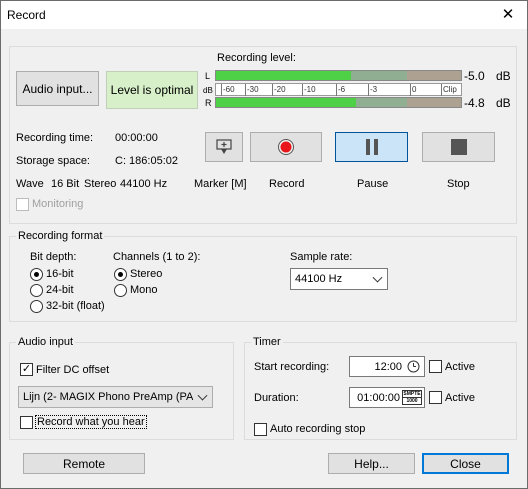  I want to click on meter-scale-tick: -10, so click(310, 89).